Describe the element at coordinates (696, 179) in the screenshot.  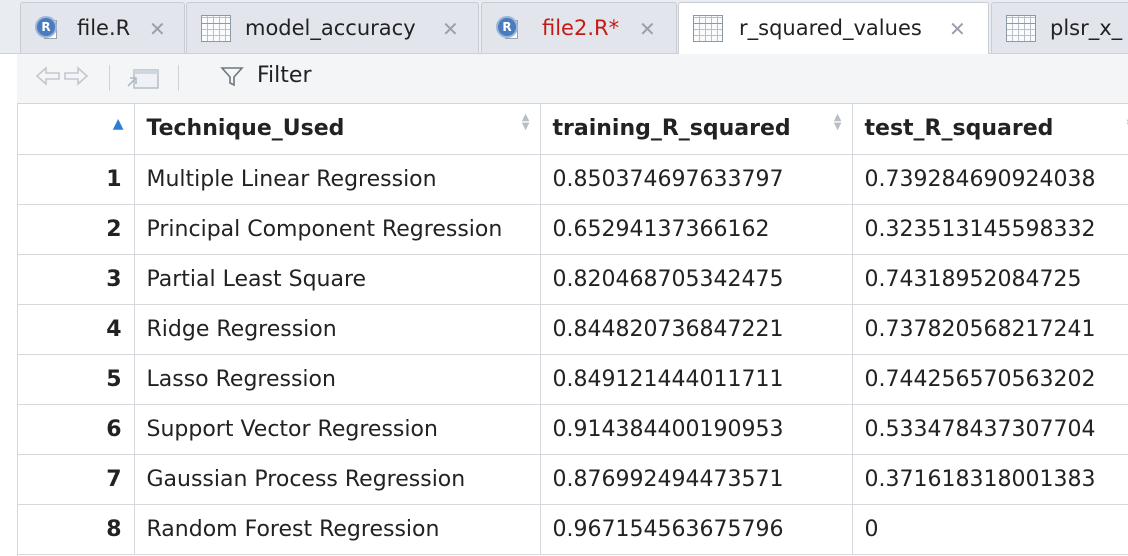
I see `cell-training-r-squared: 0.850374697633797` at that location.